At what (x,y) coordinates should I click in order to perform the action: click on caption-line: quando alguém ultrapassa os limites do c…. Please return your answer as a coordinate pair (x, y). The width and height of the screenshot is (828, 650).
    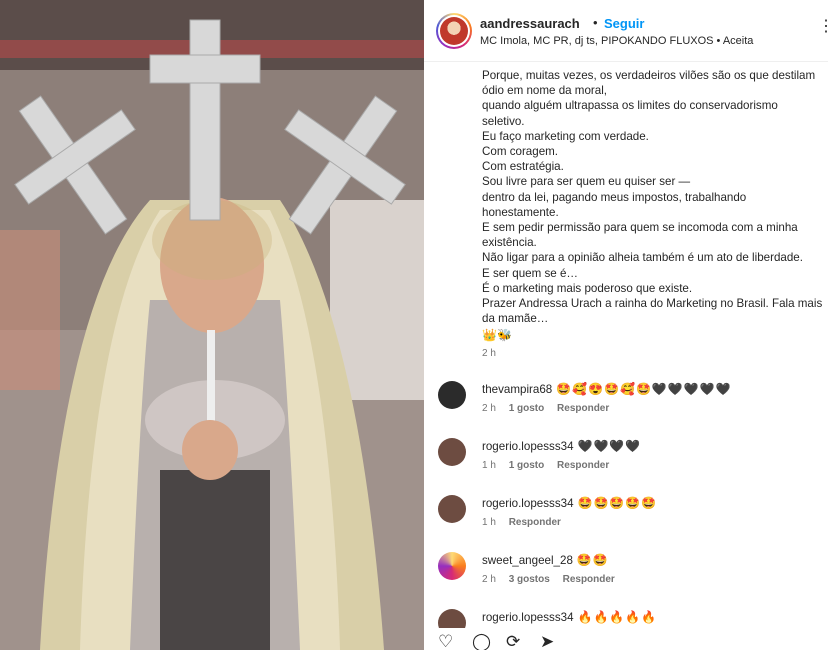
    Looking at the image, I should click on (630, 106).